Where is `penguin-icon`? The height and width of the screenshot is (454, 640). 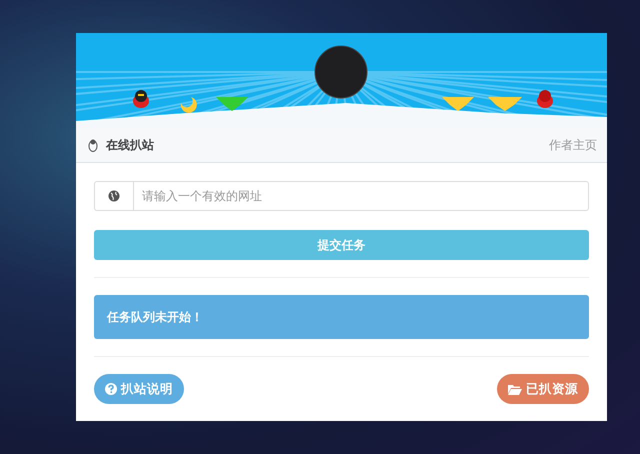 penguin-icon is located at coordinates (93, 145).